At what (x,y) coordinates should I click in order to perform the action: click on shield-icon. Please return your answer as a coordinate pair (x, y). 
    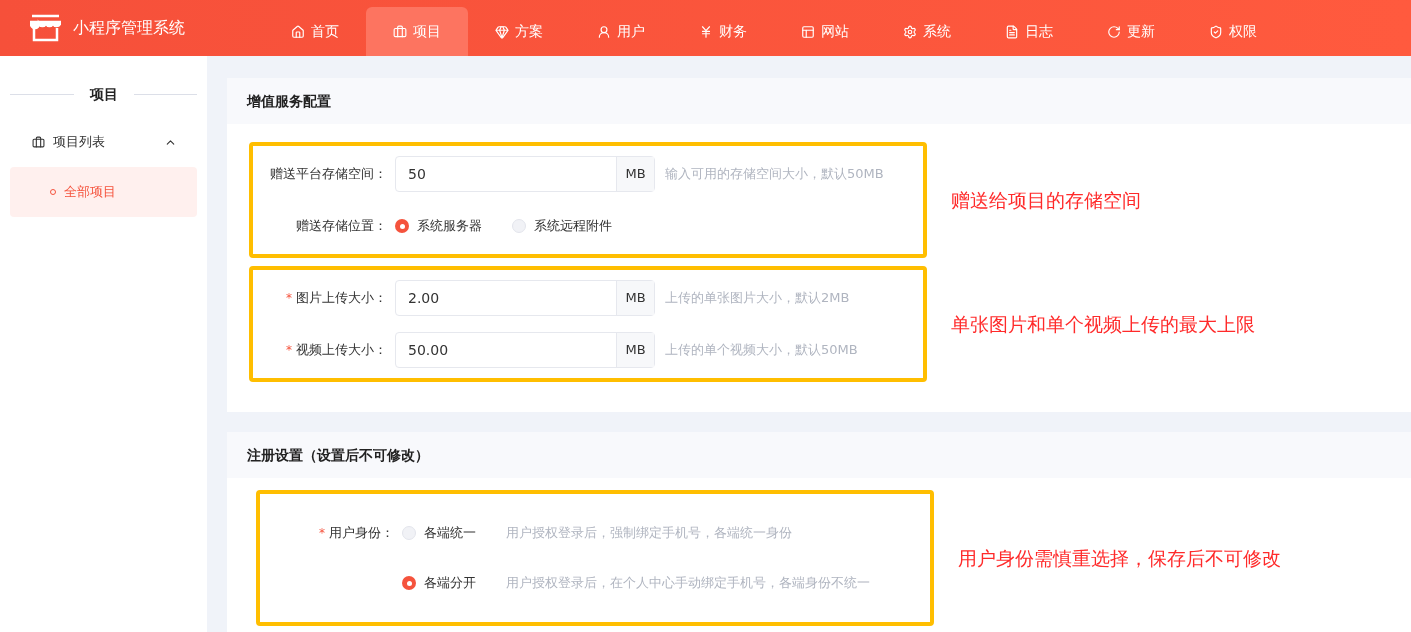
    Looking at the image, I should click on (1216, 31).